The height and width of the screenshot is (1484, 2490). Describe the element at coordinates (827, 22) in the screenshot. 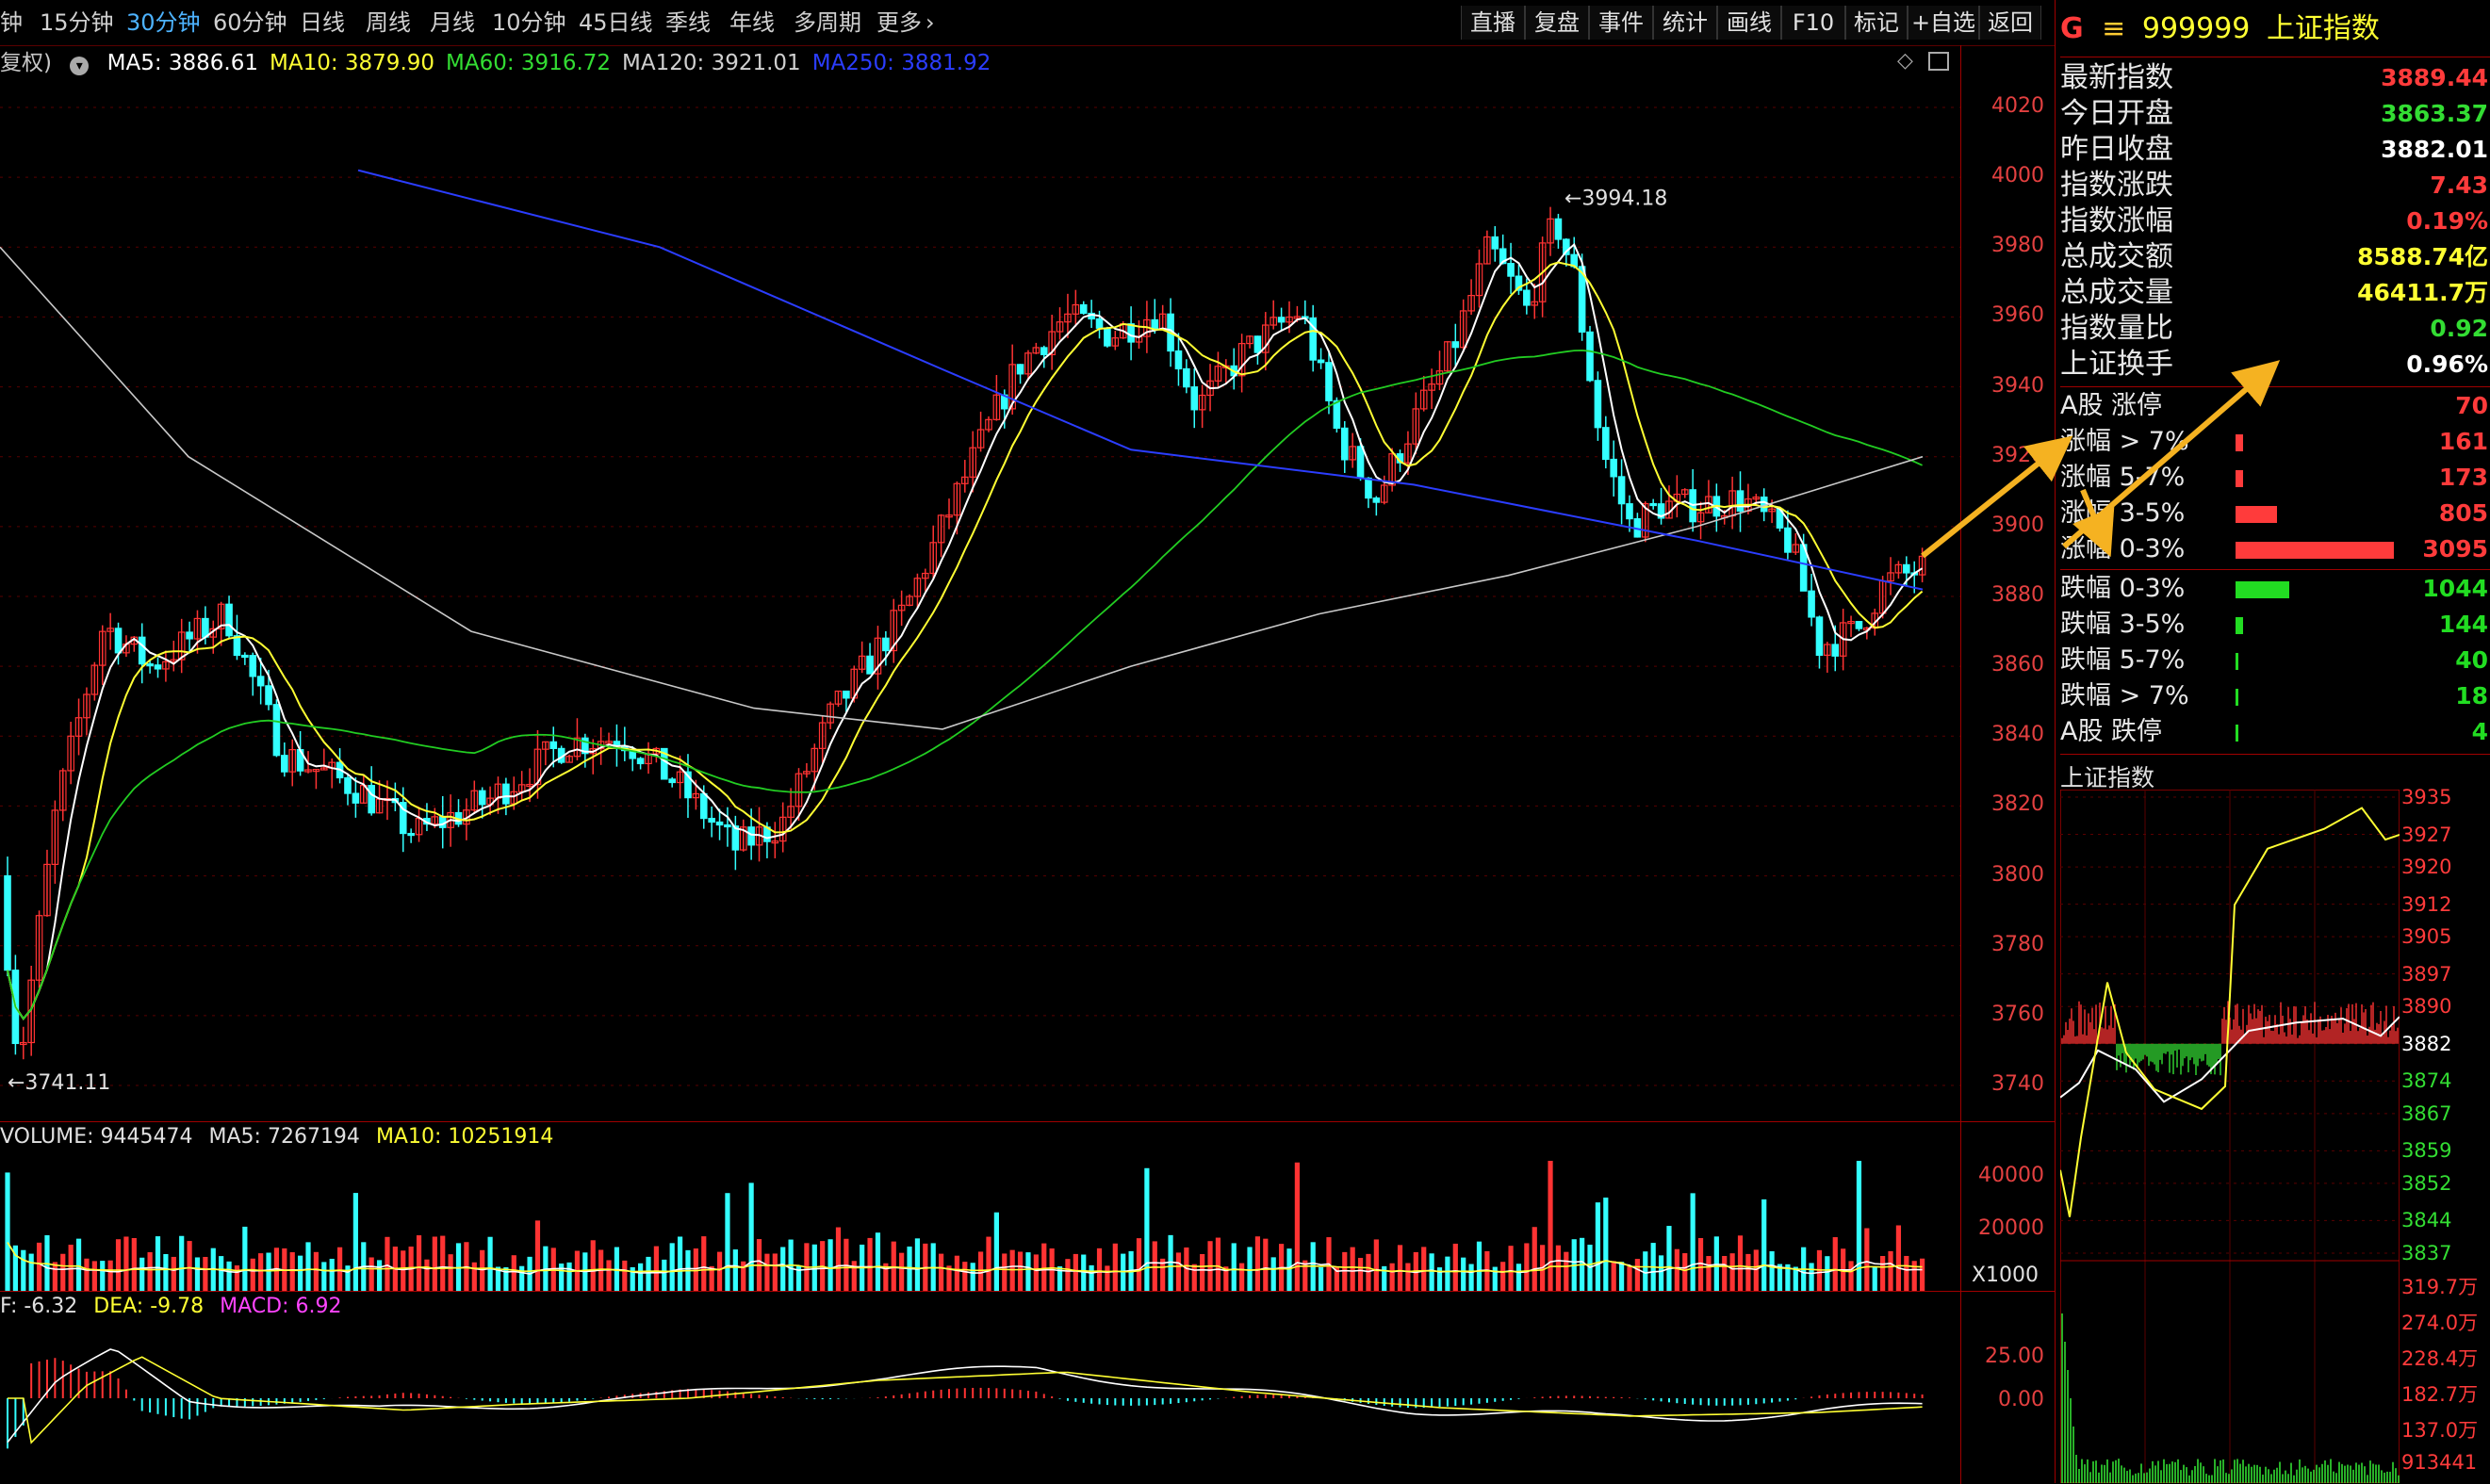

I see `period-tab: 多周期` at that location.